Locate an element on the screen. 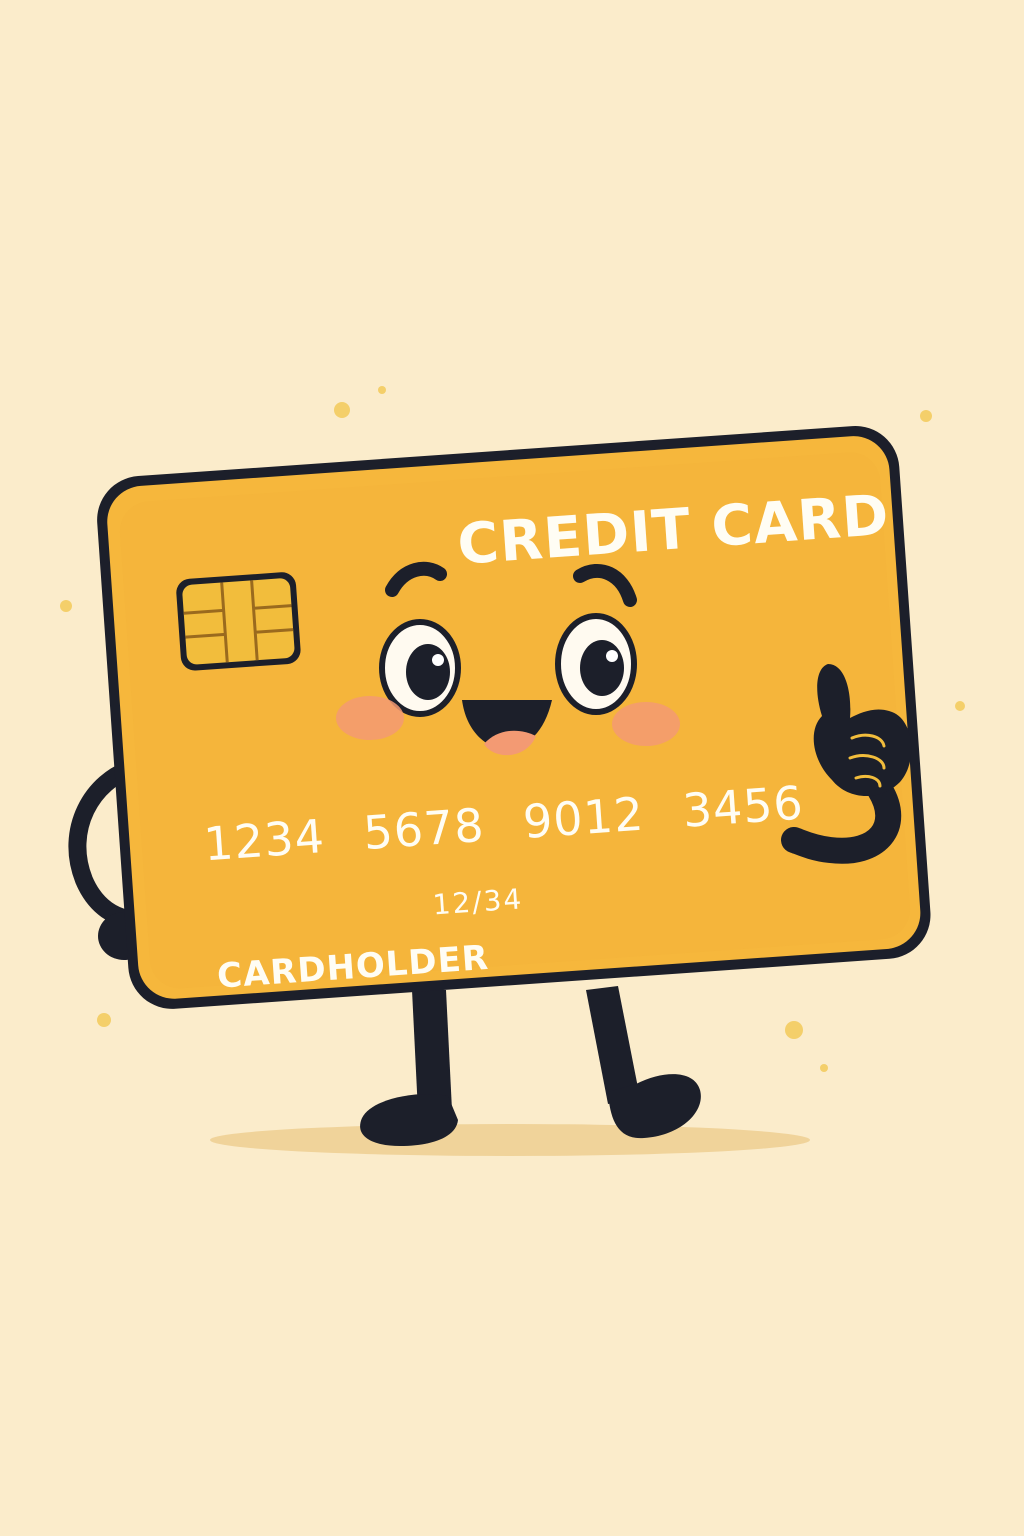  right-cheek is located at coordinates (646, 724).